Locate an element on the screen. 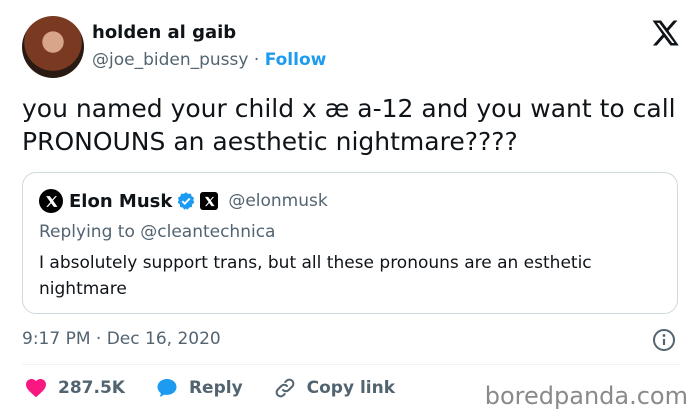 The height and width of the screenshot is (419, 700). watermark: boredpanda.com is located at coordinates (586, 396).